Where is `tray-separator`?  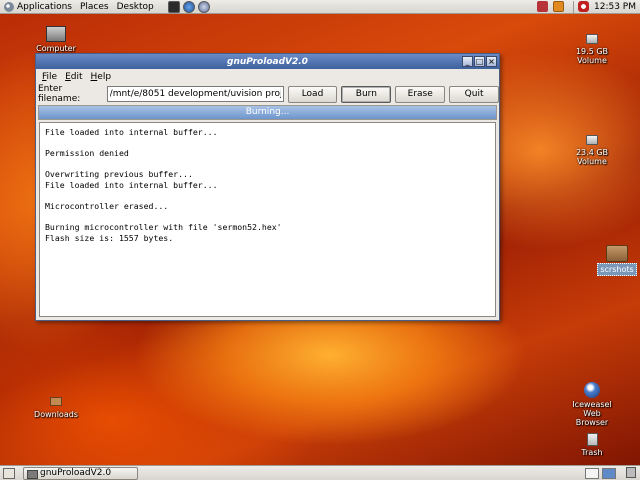 tray-separator is located at coordinates (573, 6).